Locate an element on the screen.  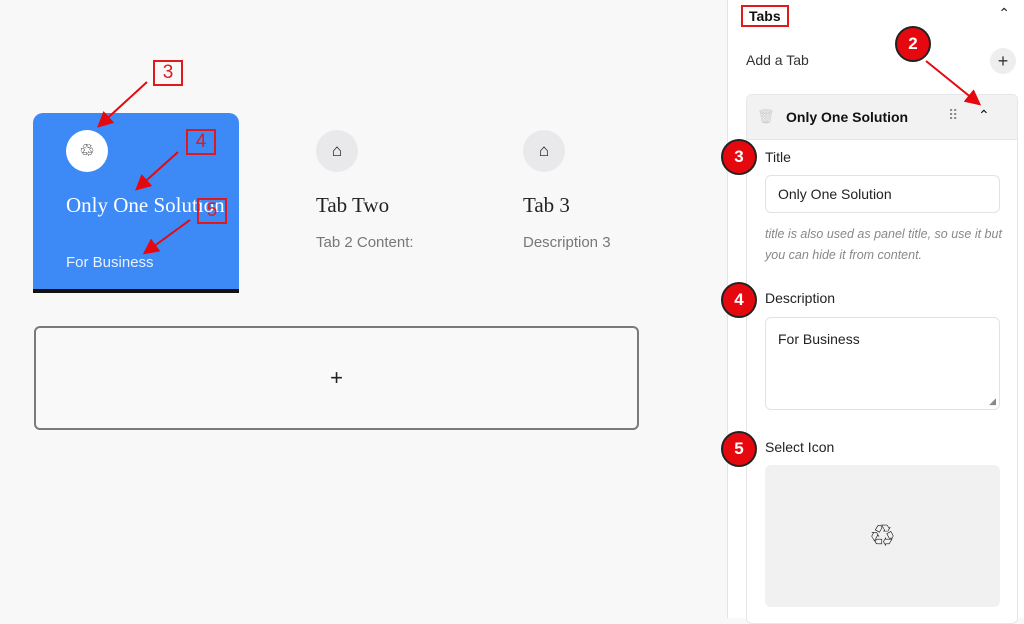
icon-picker: ♲ is located at coordinates (882, 536).